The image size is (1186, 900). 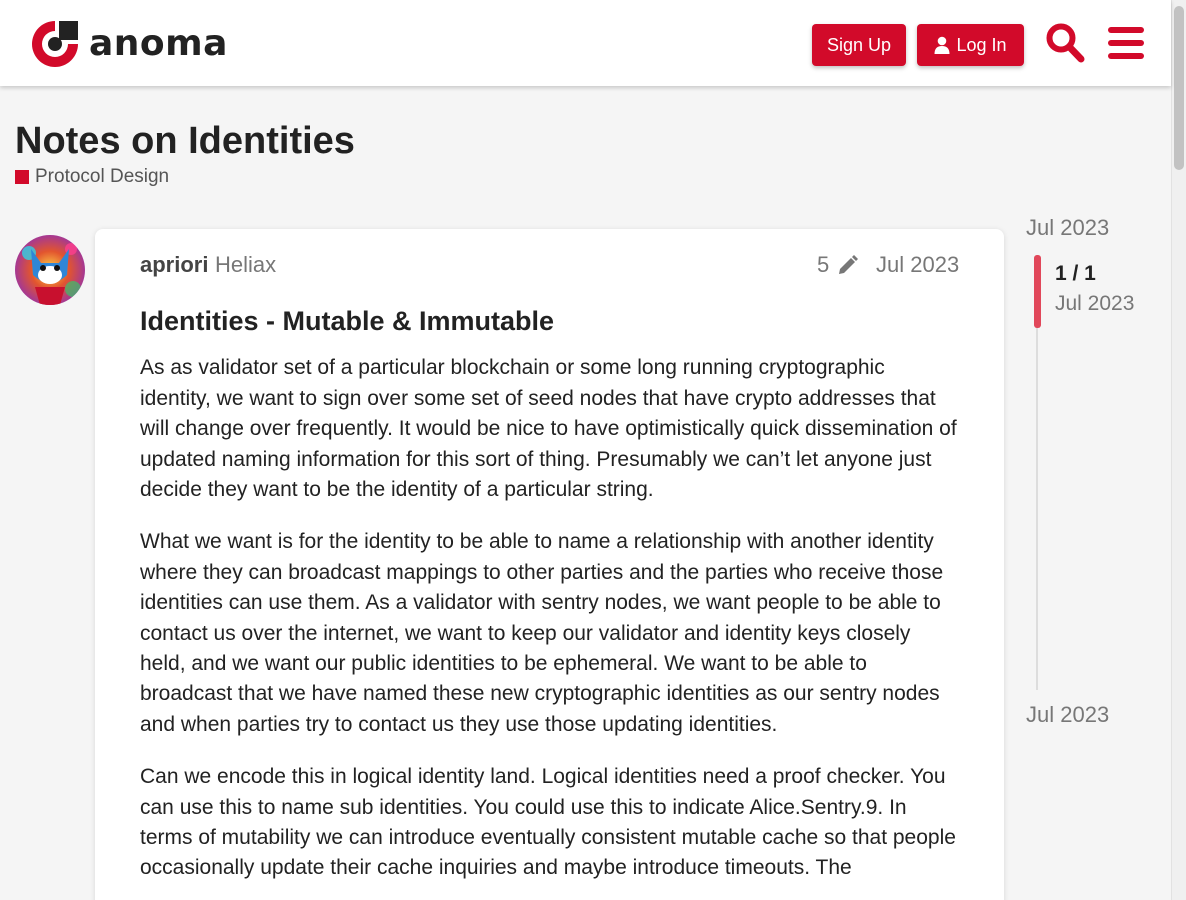 I want to click on category-color-icon, so click(x=22, y=177).